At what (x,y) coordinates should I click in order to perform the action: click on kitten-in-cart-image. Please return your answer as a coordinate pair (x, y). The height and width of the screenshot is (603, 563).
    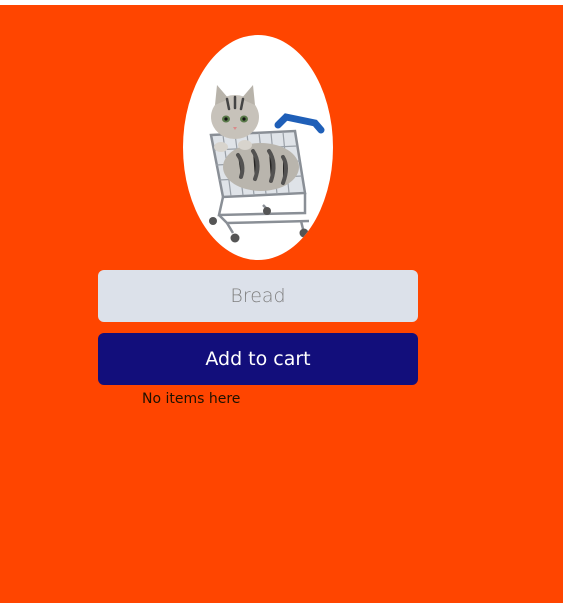
    Looking at the image, I should click on (258, 147).